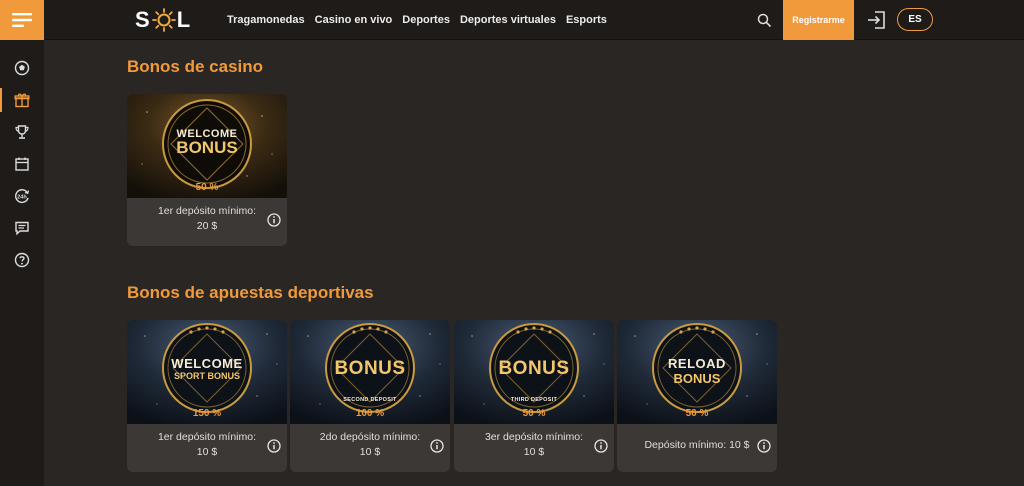  I want to click on help-icon, so click(22, 260).